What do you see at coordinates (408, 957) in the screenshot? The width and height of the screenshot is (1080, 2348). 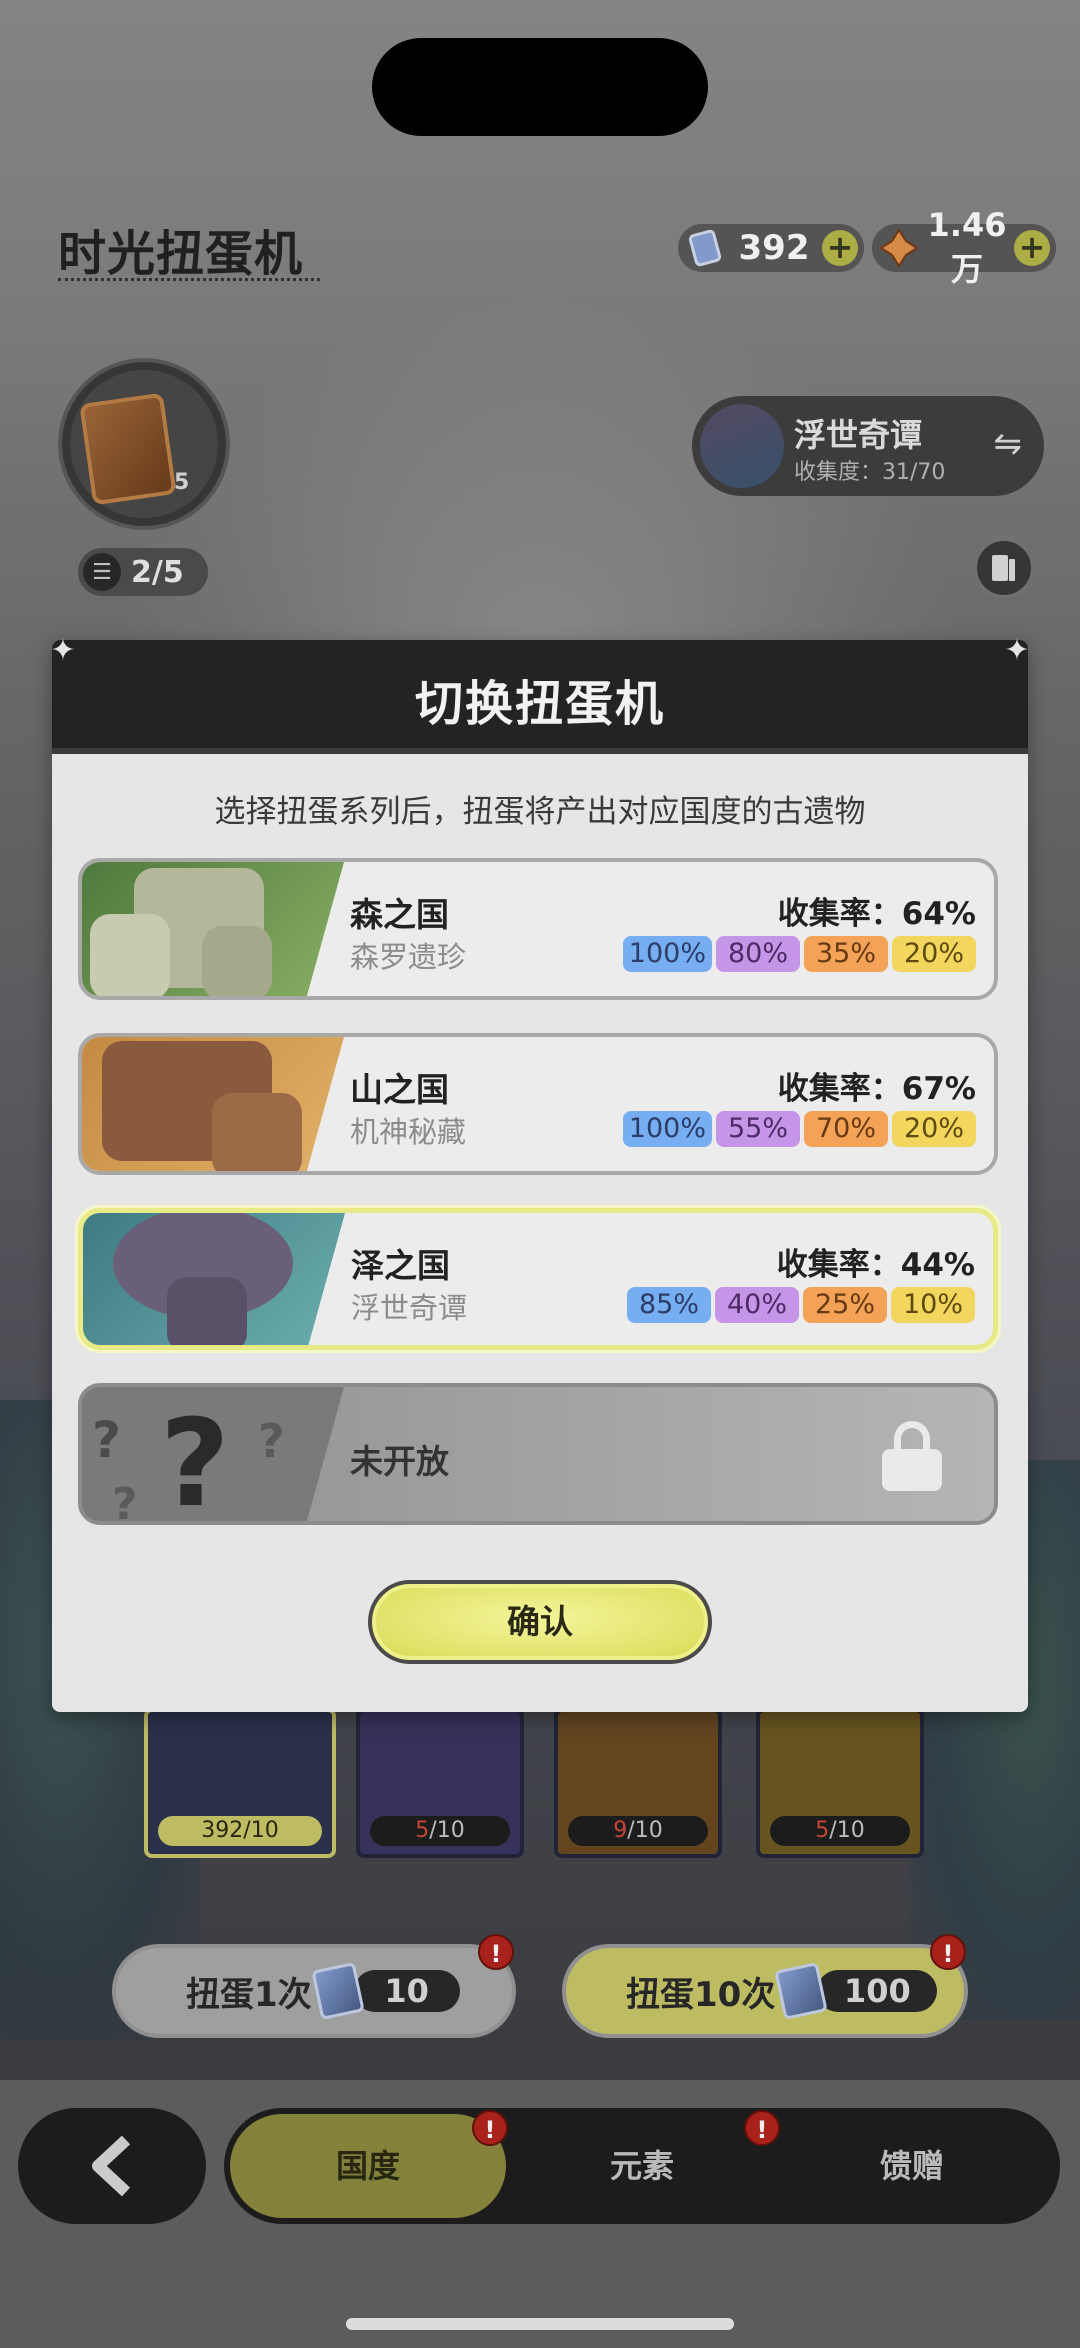 I see `option-series: 森罗遗珍` at bounding box center [408, 957].